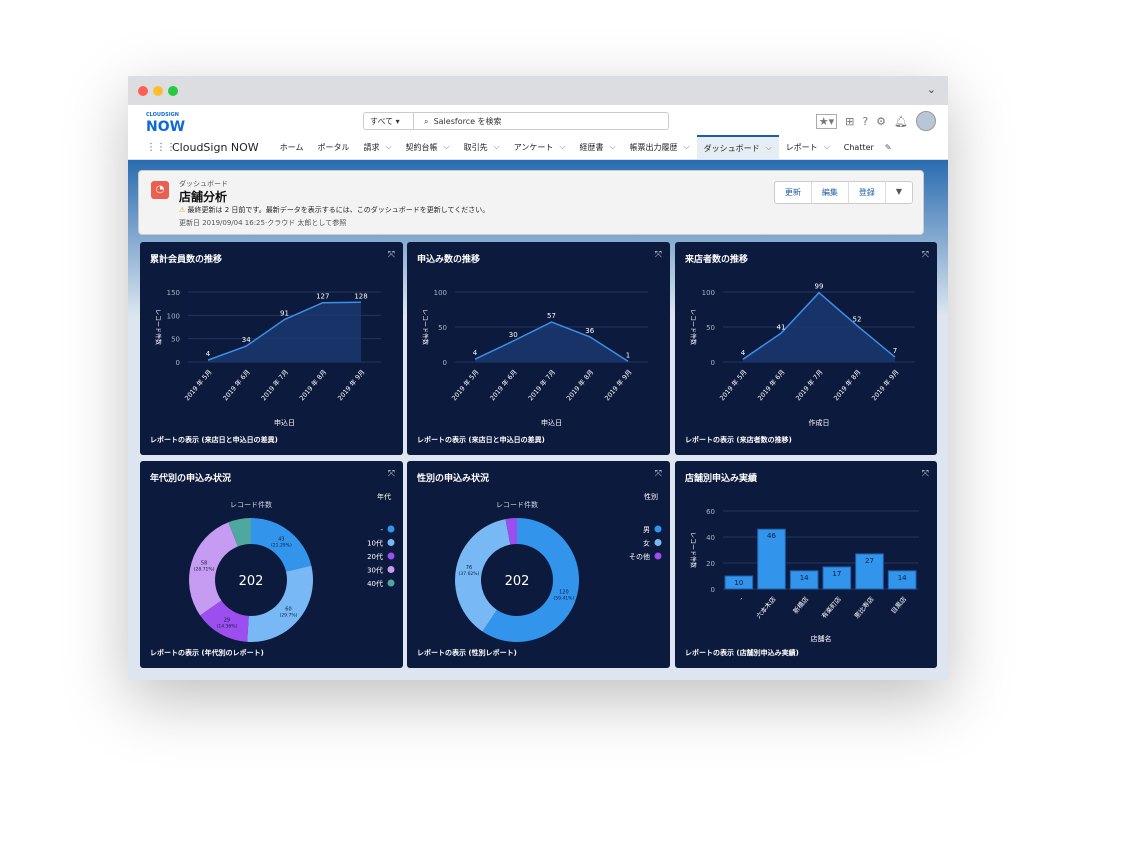  What do you see at coordinates (819, 287) in the screenshot?
I see `data-label: 99` at bounding box center [819, 287].